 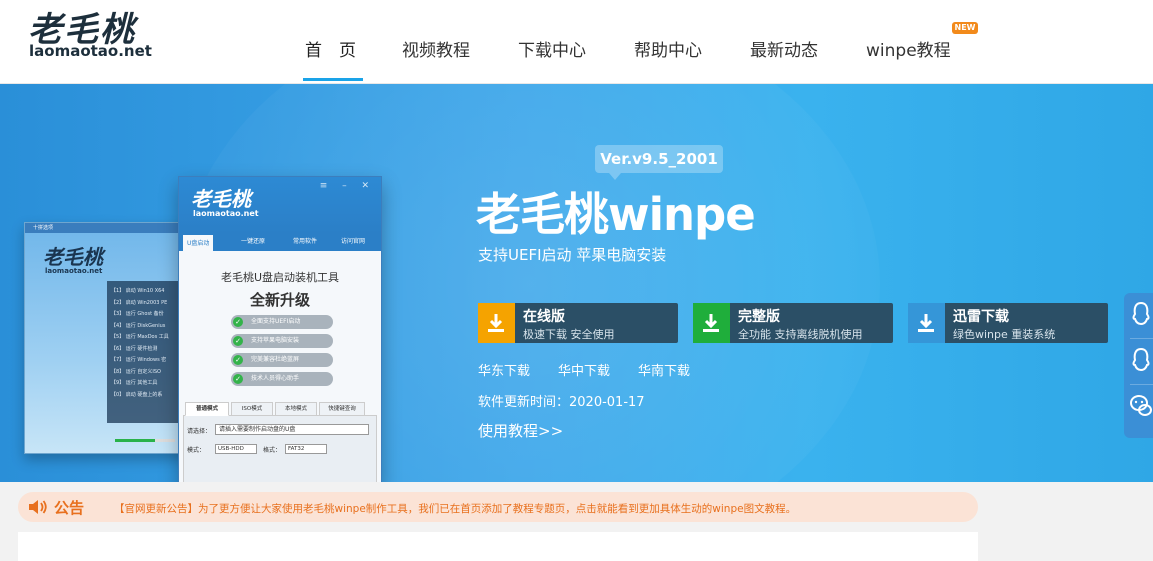 I want to click on mode-tab: 普通模式, so click(x=207, y=409).